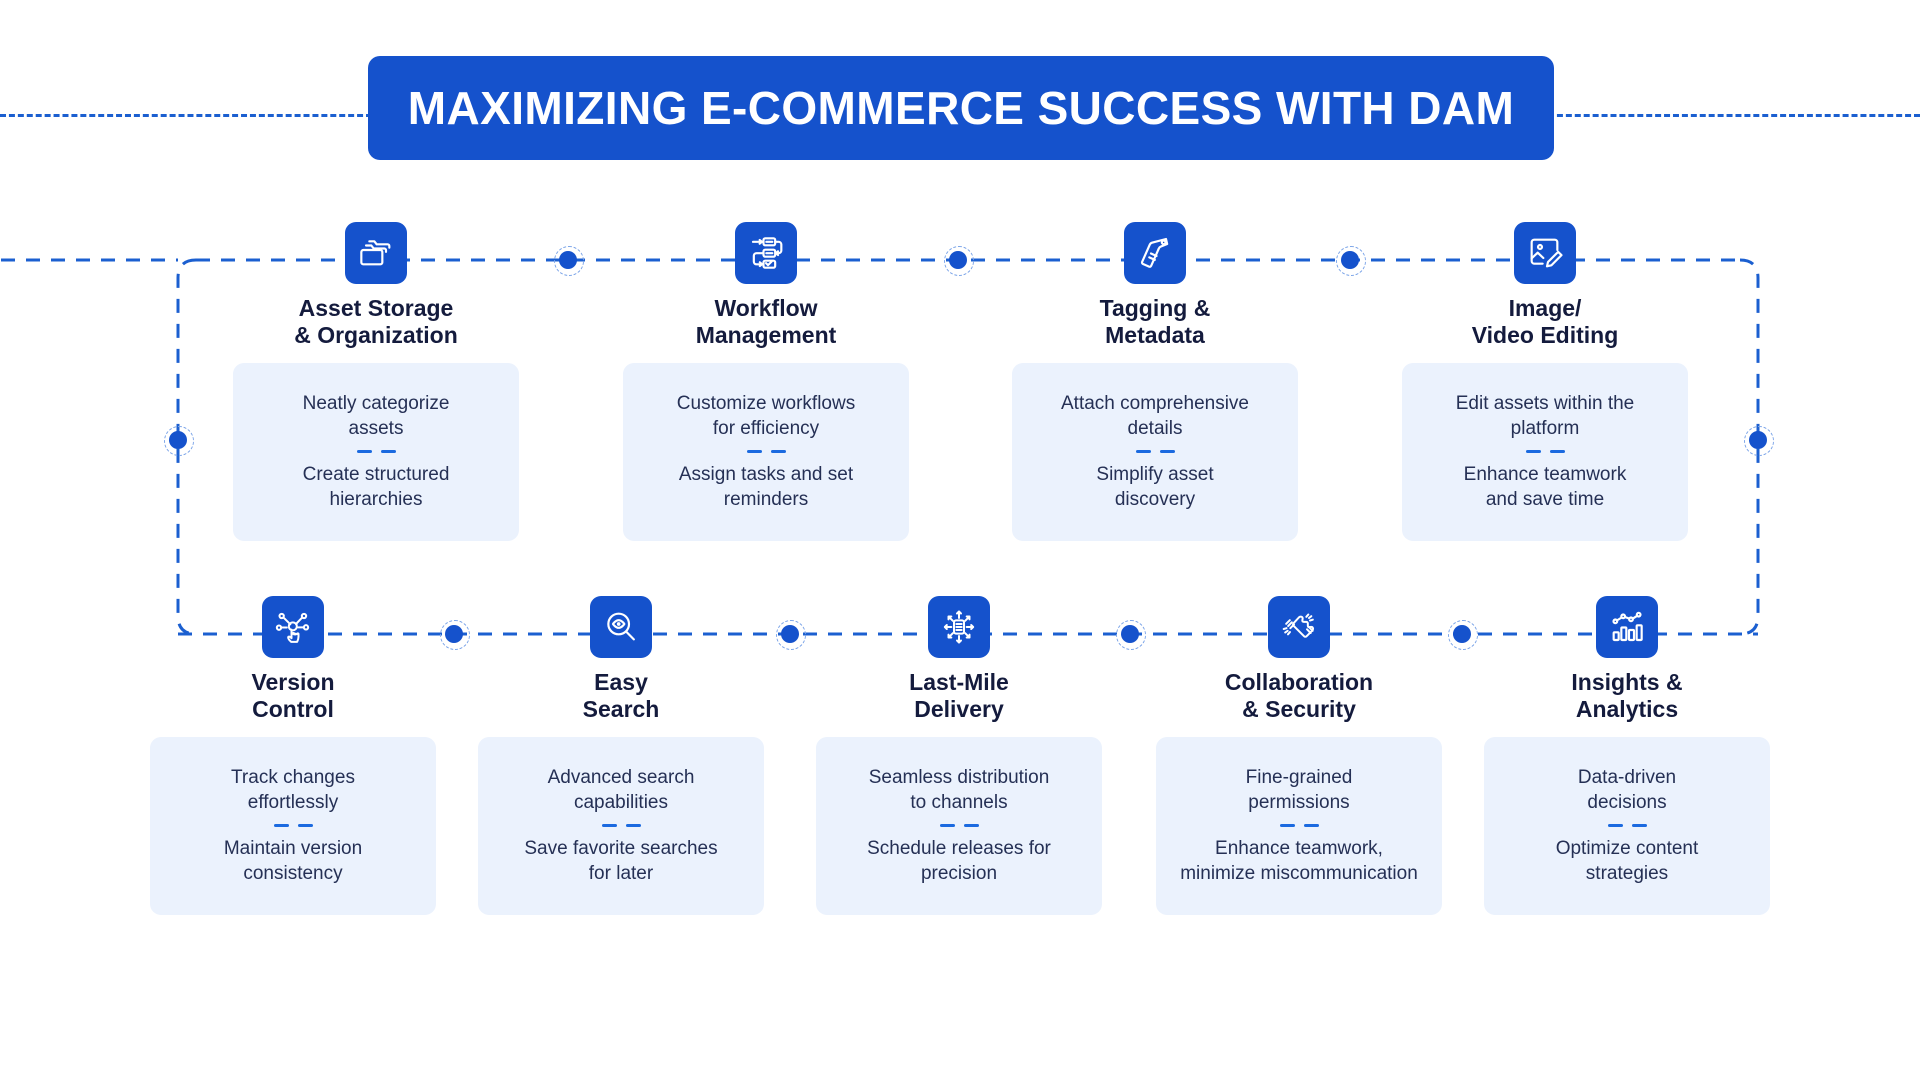 The width and height of the screenshot is (1920, 1080). Describe the element at coordinates (1627, 695) in the screenshot. I see `item-title: Insights & Analytics` at that location.